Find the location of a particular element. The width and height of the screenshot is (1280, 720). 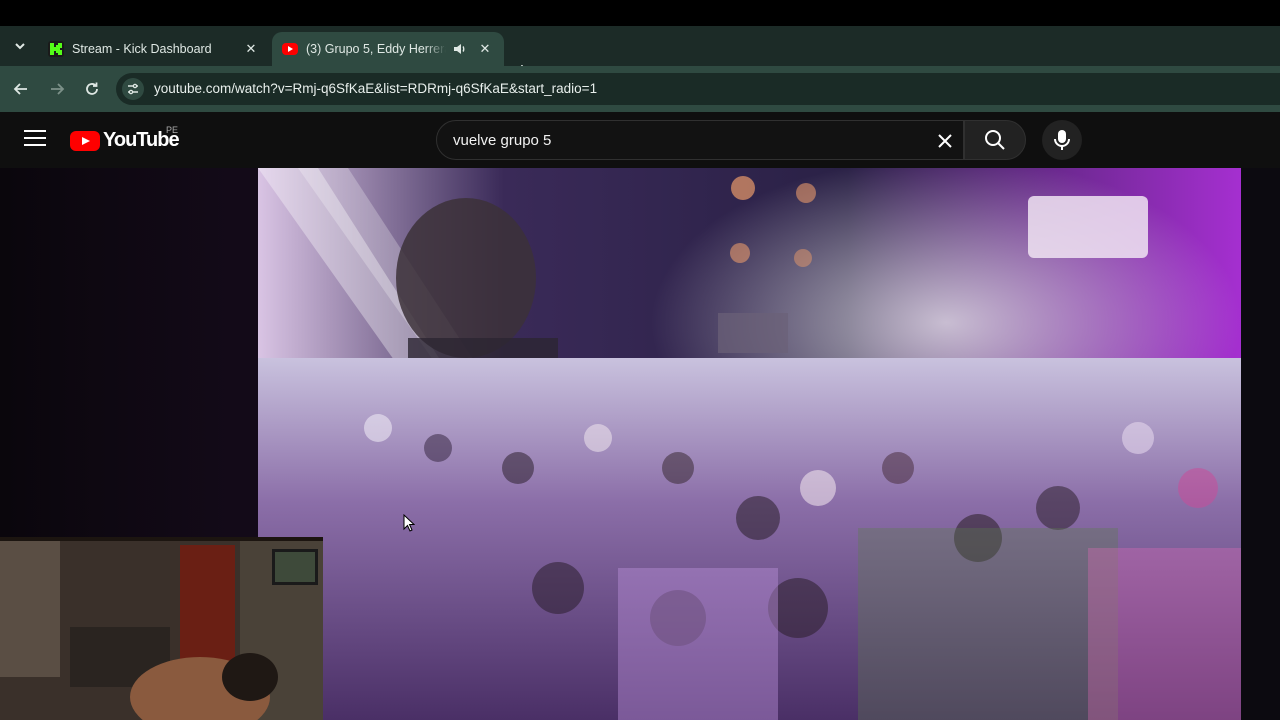

webcam-overlay is located at coordinates (161, 628).